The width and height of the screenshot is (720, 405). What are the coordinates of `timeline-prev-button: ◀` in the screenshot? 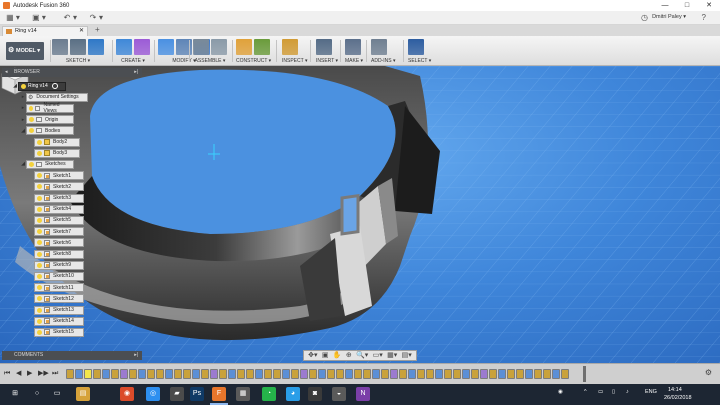 It's located at (18, 373).